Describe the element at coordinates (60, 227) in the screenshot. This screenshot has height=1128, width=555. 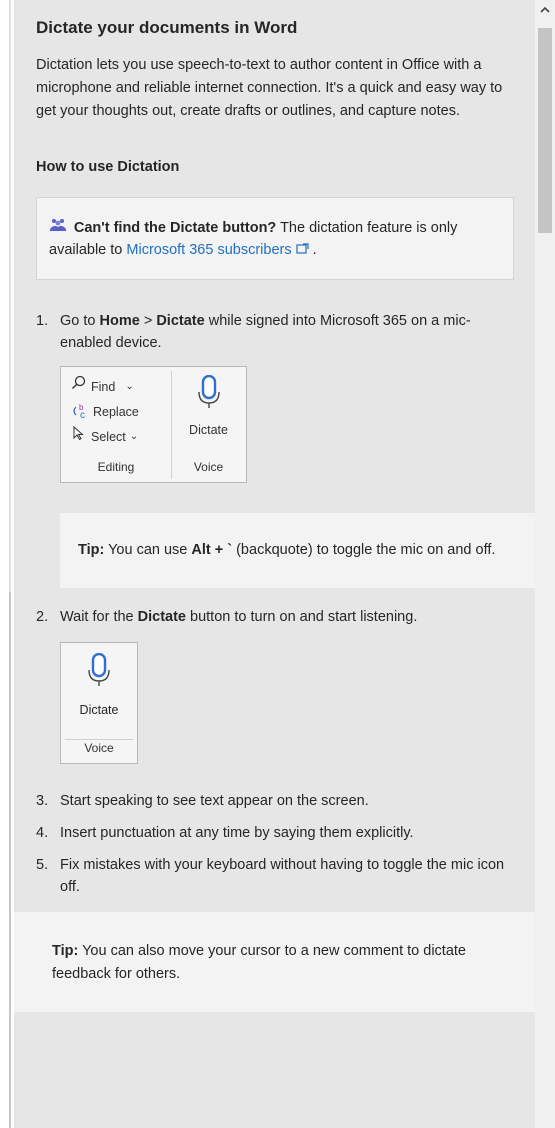
I see `people-icon` at that location.